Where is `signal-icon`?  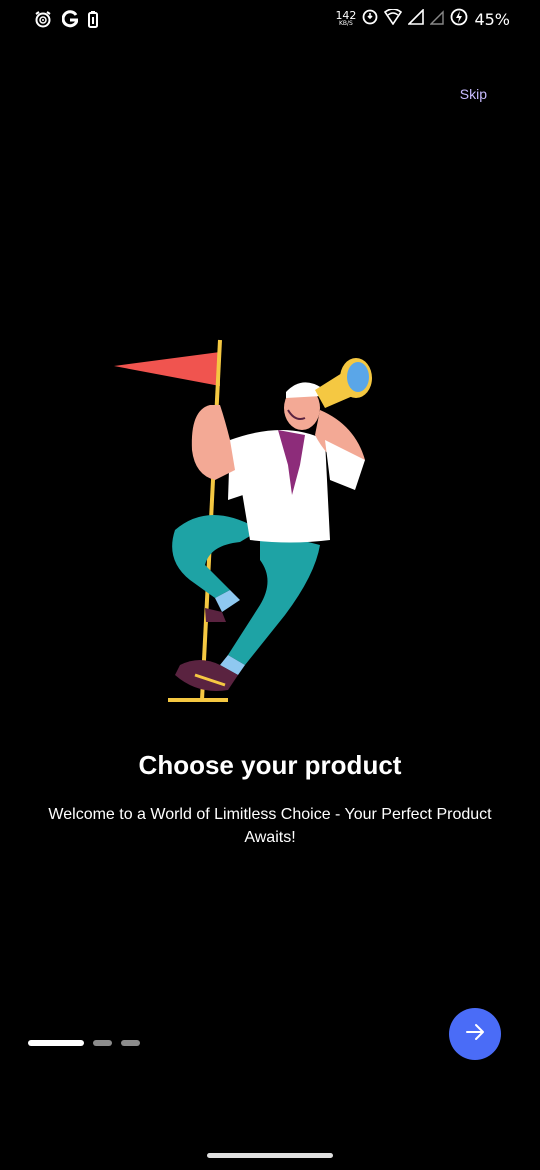
signal-icon is located at coordinates (416, 19).